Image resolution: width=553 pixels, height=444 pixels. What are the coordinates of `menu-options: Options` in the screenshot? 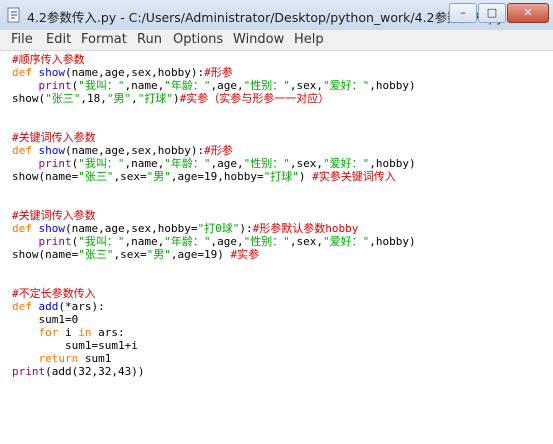 It's located at (198, 39).